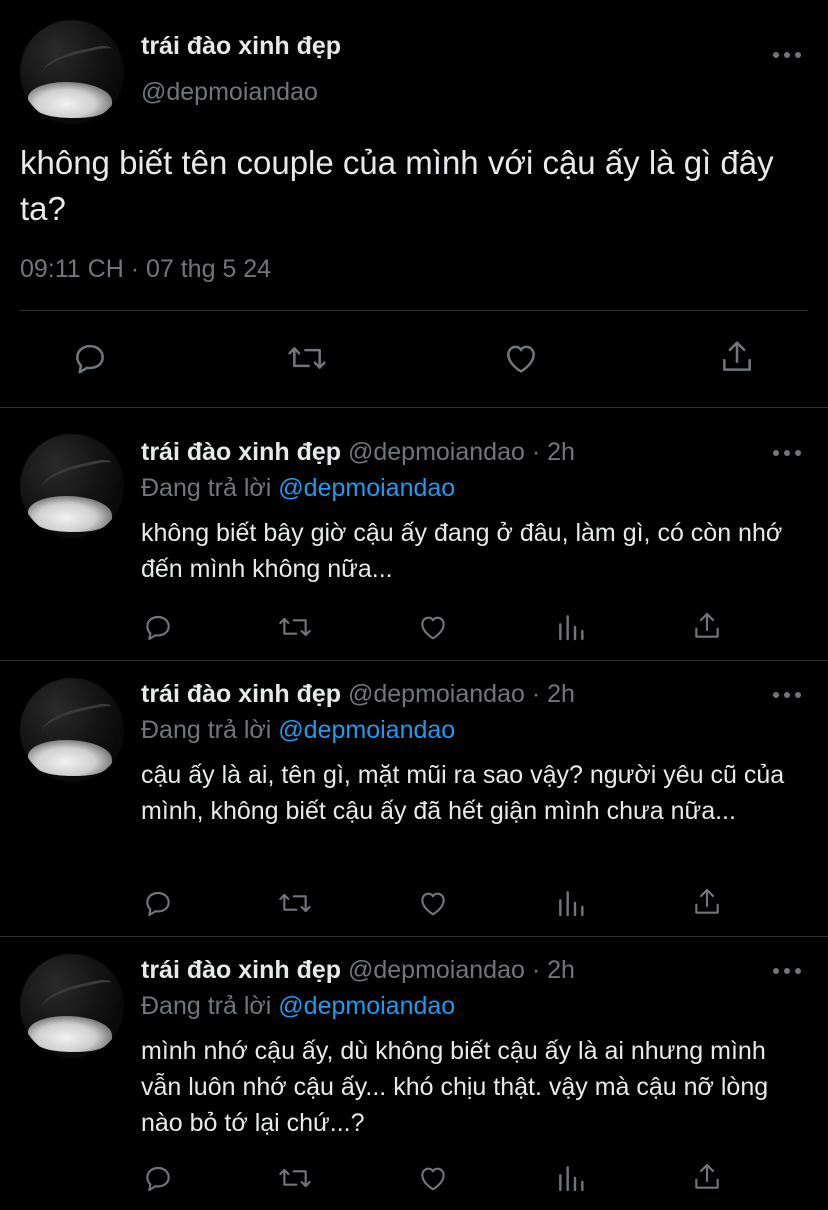 This screenshot has height=1210, width=828. I want to click on tweet-timestamp: 09:11 CH · 07 thg 5 24, so click(145, 269).